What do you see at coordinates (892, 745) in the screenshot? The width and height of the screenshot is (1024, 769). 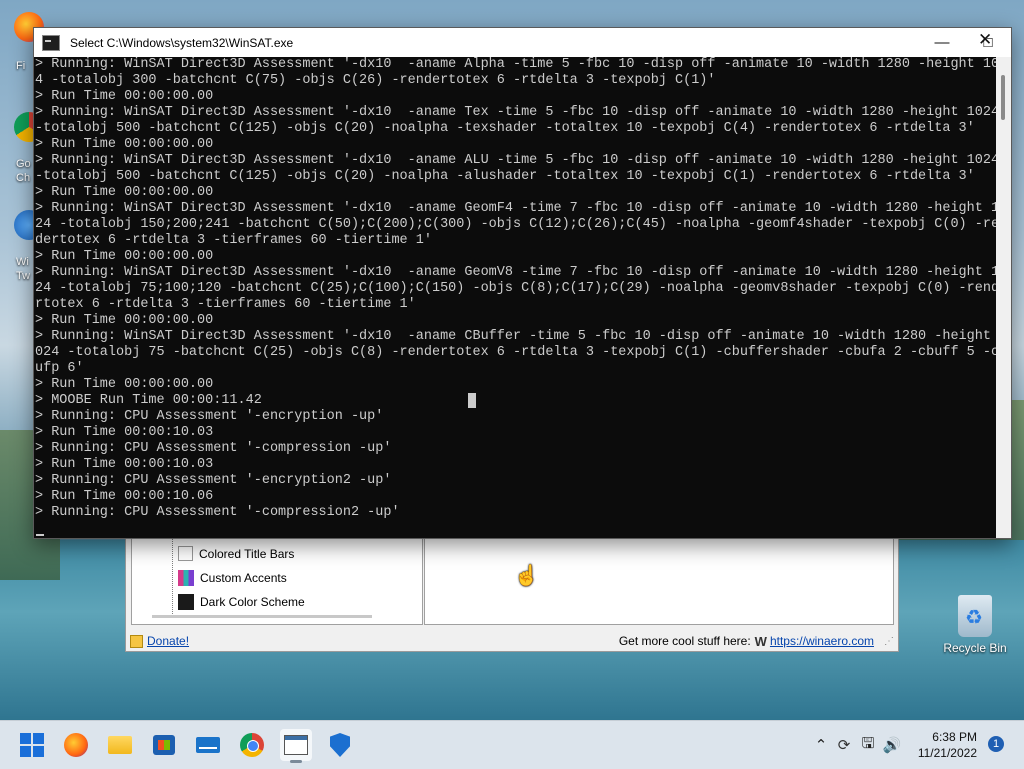 I see `volume-icon: 🔊` at bounding box center [892, 745].